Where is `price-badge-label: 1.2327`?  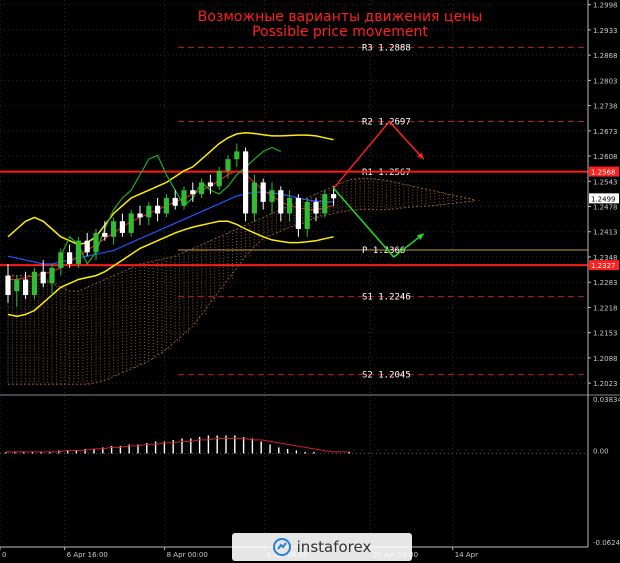
price-badge-label: 1.2327 is located at coordinates (603, 266).